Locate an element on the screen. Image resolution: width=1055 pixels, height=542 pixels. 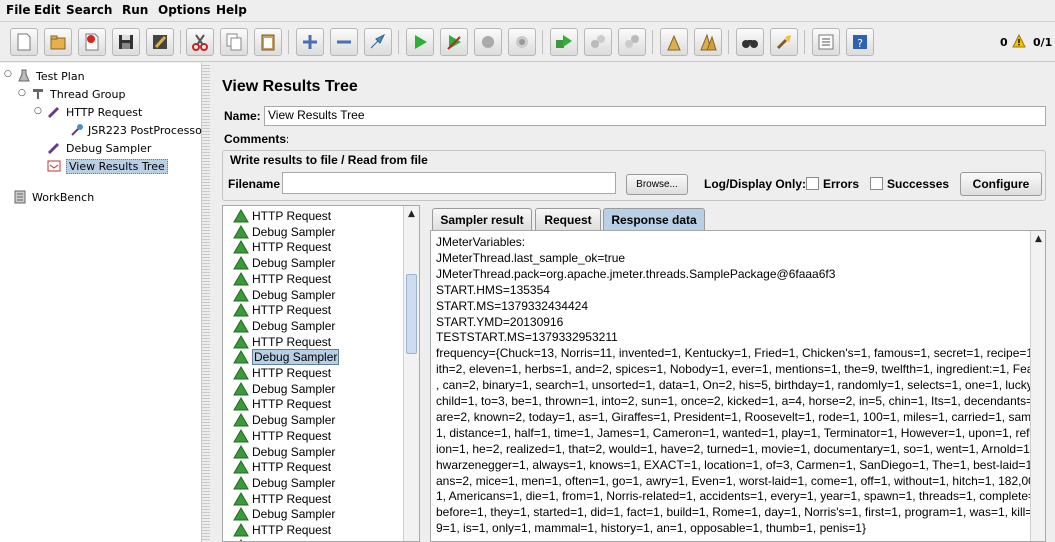
sampler-icon is located at coordinates (54, 112).